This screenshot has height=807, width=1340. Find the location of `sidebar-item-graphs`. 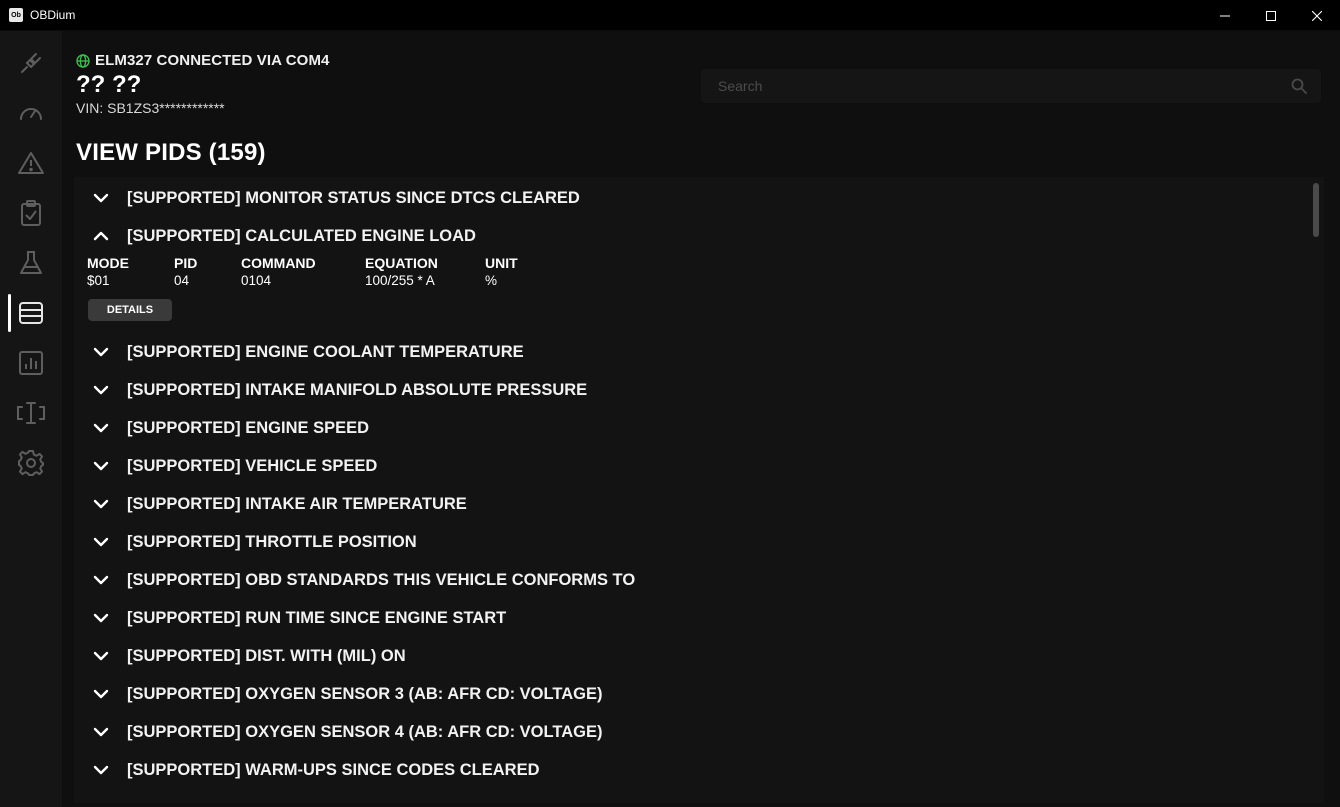

sidebar-item-graphs is located at coordinates (31, 363).